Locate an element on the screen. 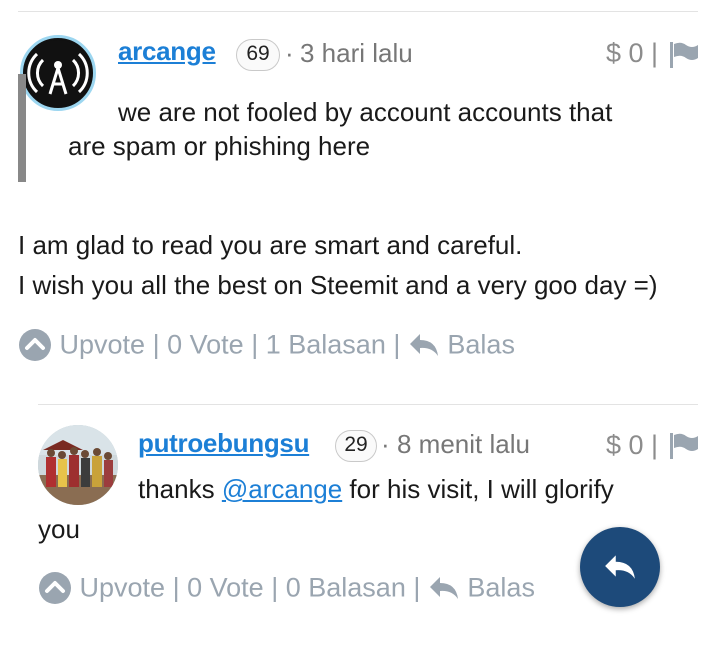  reply-fab-button is located at coordinates (620, 567).